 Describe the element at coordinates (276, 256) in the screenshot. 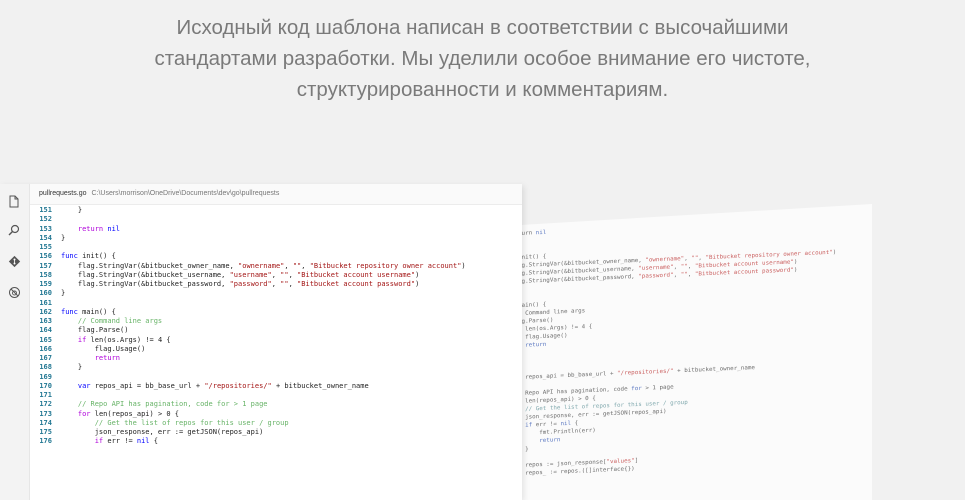

I see `code-line: 156 func init() {` at that location.